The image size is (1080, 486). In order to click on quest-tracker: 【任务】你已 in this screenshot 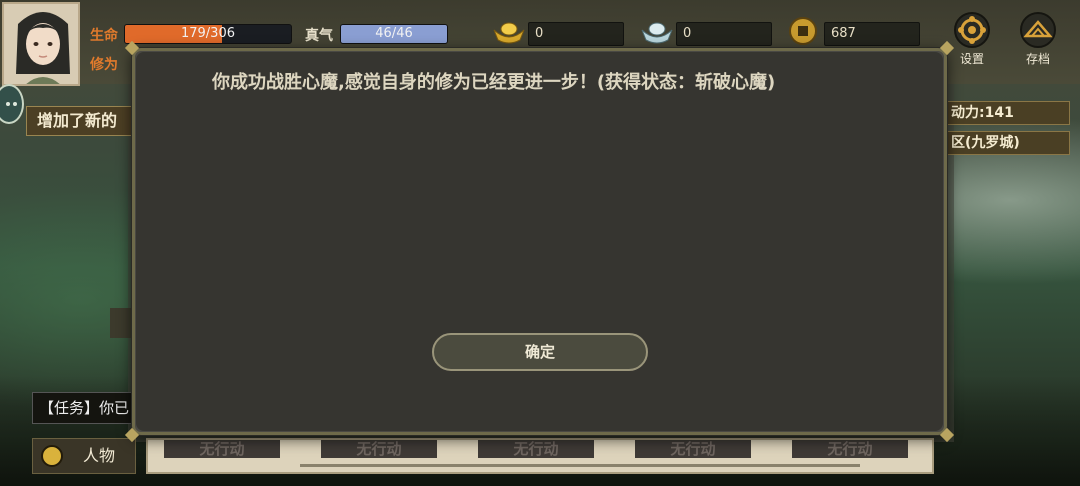, I will do `click(84, 408)`.